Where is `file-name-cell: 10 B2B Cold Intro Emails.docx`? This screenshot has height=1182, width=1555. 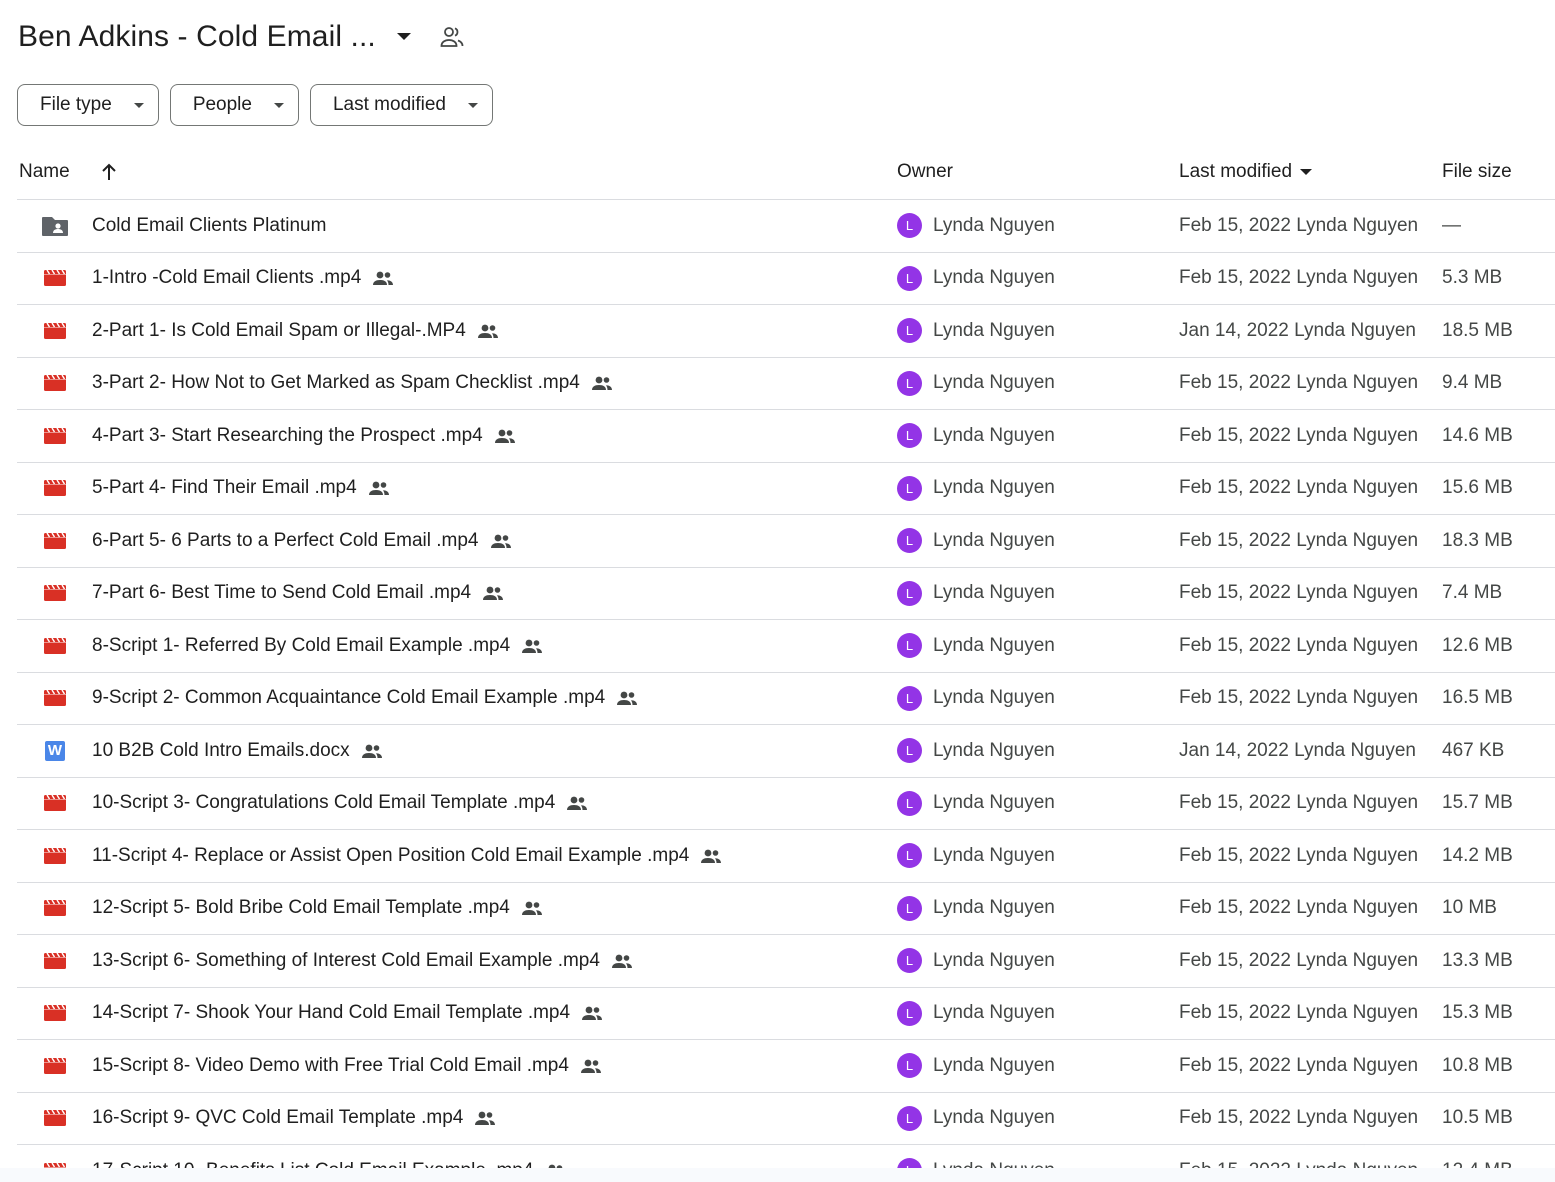 file-name-cell: 10 B2B Cold Intro Emails.docx is located at coordinates (237, 751).